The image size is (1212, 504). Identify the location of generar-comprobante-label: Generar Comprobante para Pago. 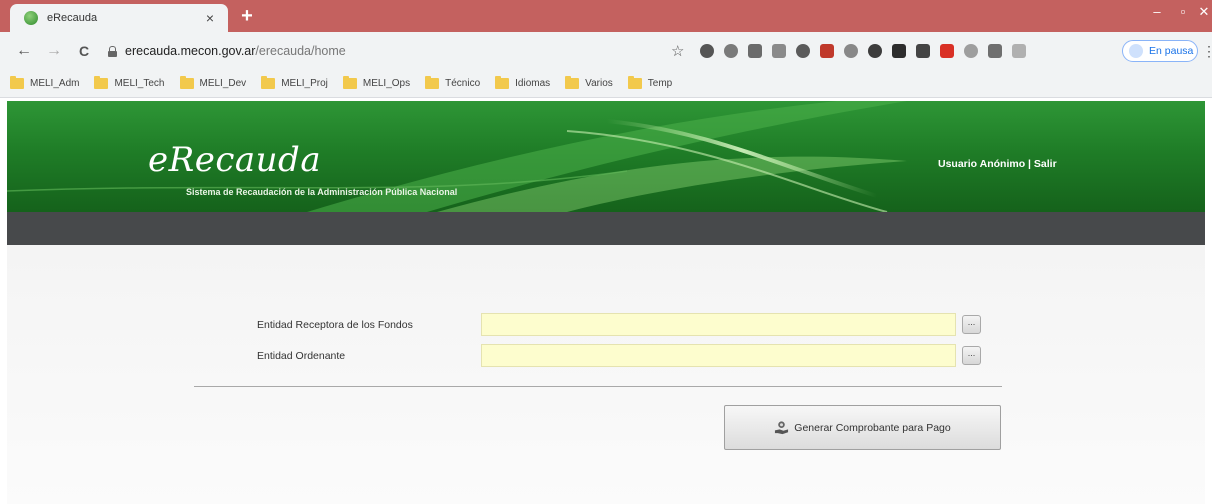
(872, 427).